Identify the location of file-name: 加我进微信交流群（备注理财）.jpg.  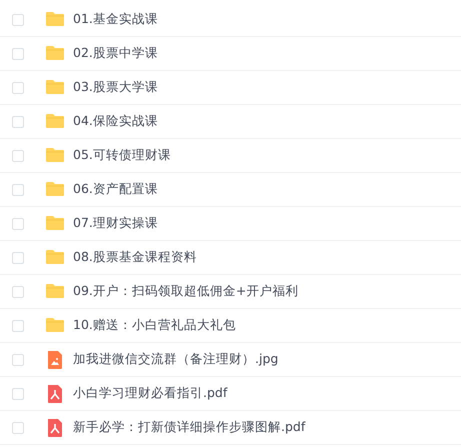
(175, 359).